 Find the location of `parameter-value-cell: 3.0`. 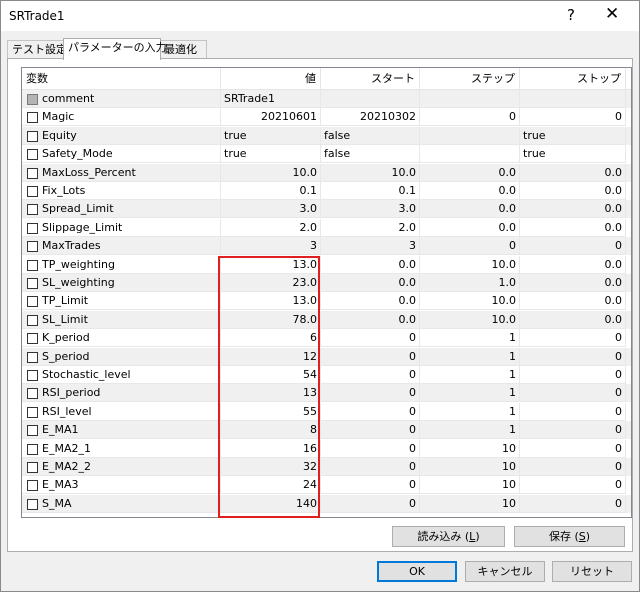

parameter-value-cell: 3.0 is located at coordinates (271, 209).